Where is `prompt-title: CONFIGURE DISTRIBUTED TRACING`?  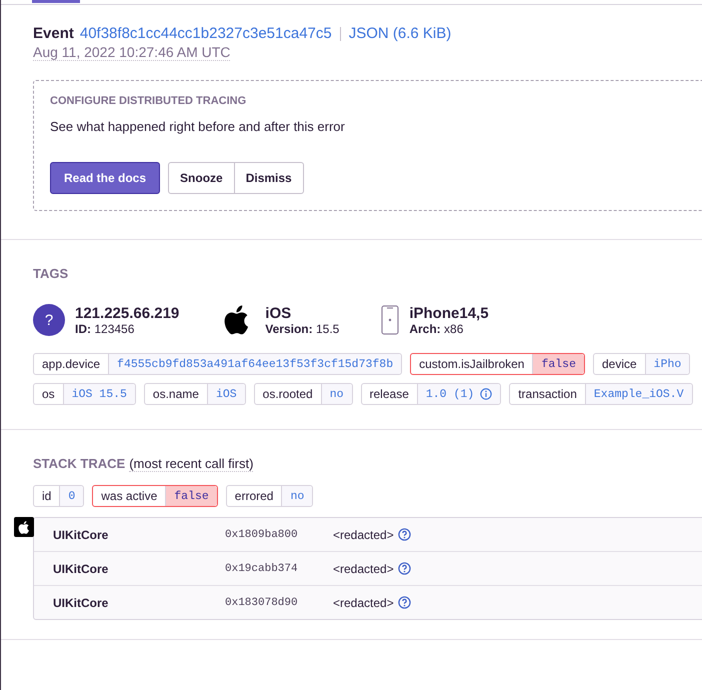 prompt-title: CONFIGURE DISTRIBUTED TRACING is located at coordinates (149, 101).